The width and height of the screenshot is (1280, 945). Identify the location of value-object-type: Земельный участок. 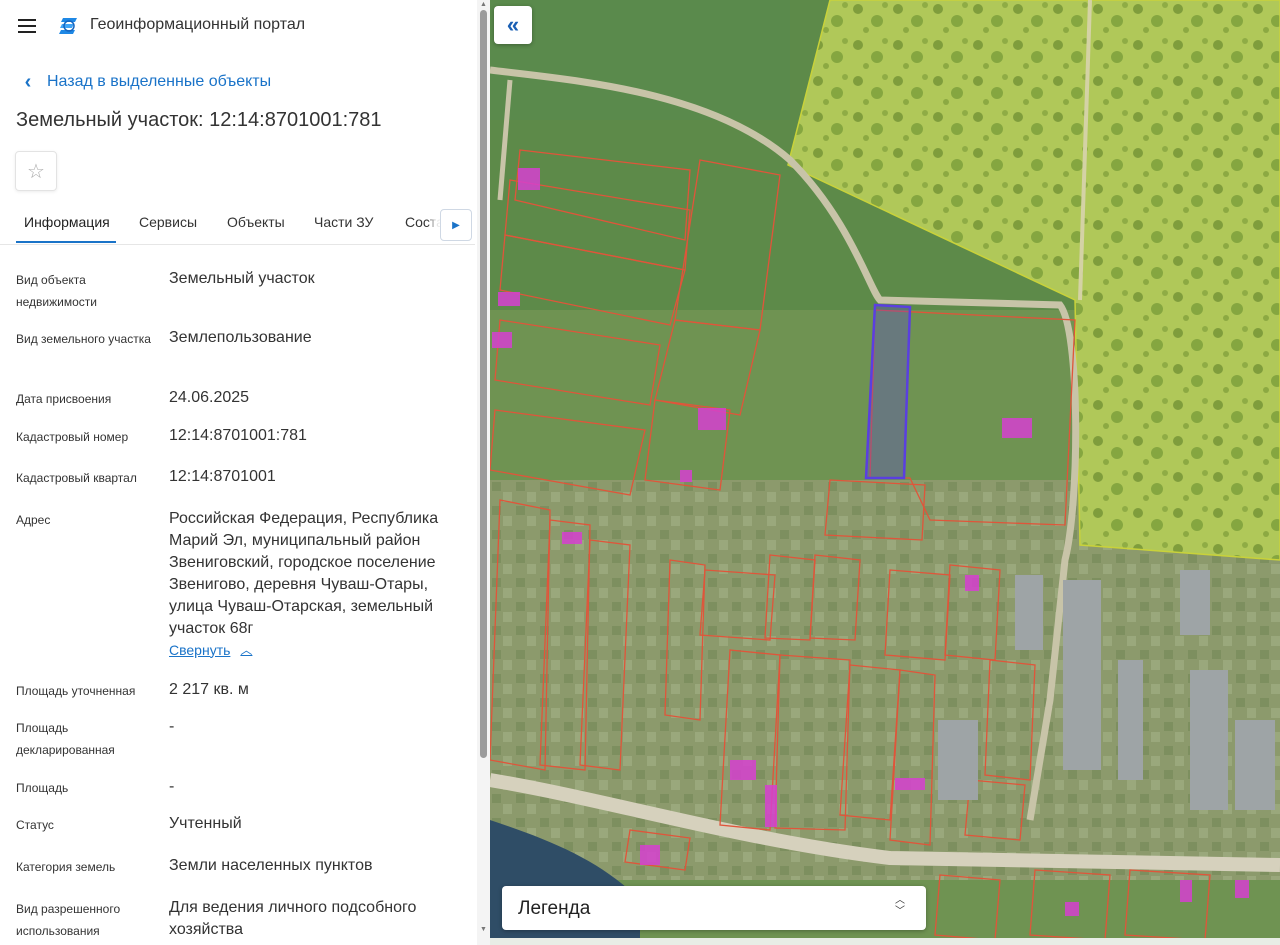
(242, 278).